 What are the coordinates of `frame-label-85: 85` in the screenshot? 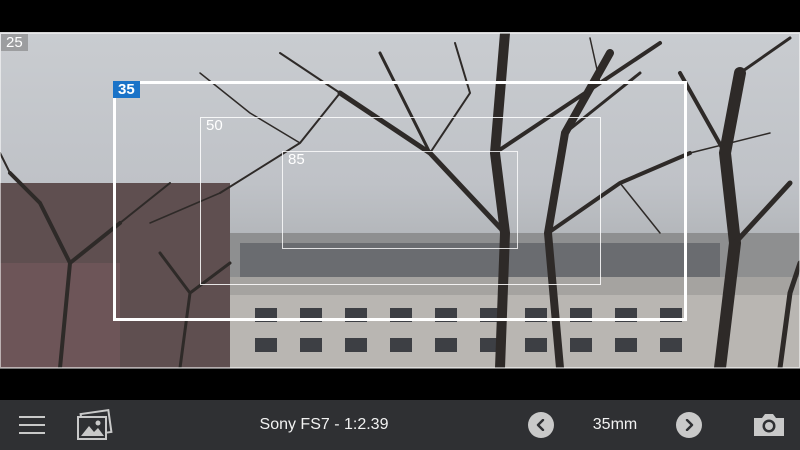 It's located at (296, 159).